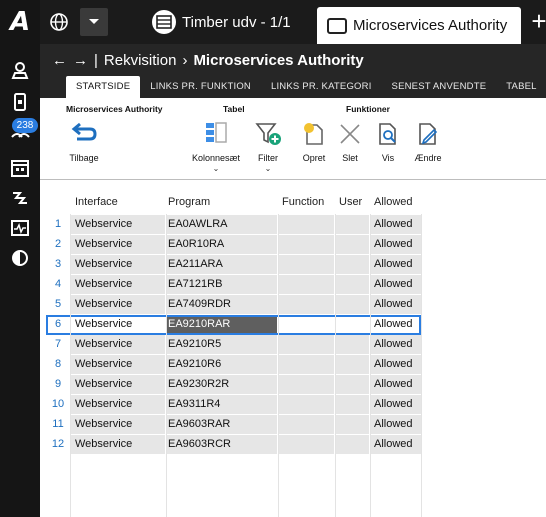  Describe the element at coordinates (58, 345) in the screenshot. I see `row-number: 7` at that location.